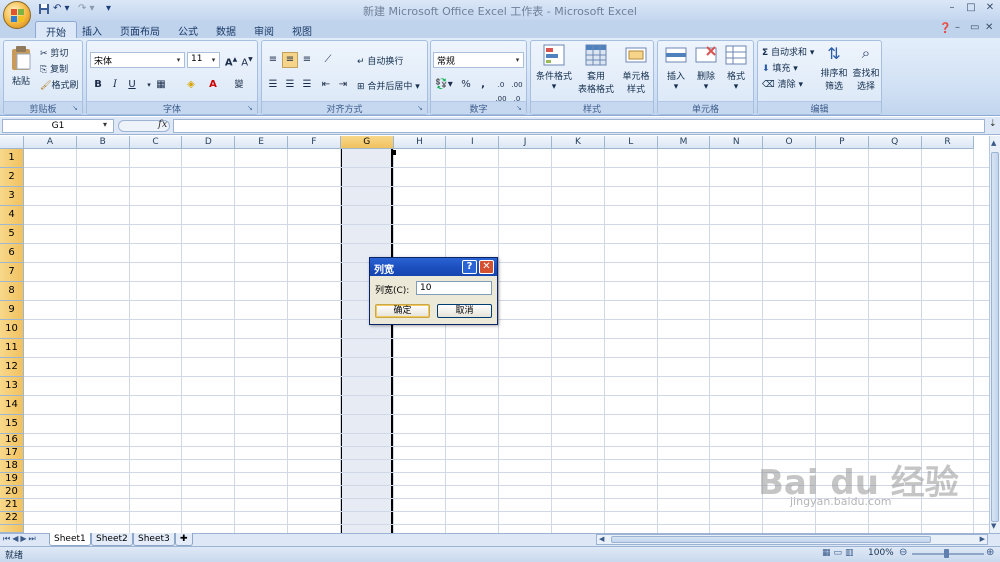 This screenshot has width=1000, height=562. Describe the element at coordinates (989, 27) in the screenshot. I see `ribbon-close-button: ✕` at that location.